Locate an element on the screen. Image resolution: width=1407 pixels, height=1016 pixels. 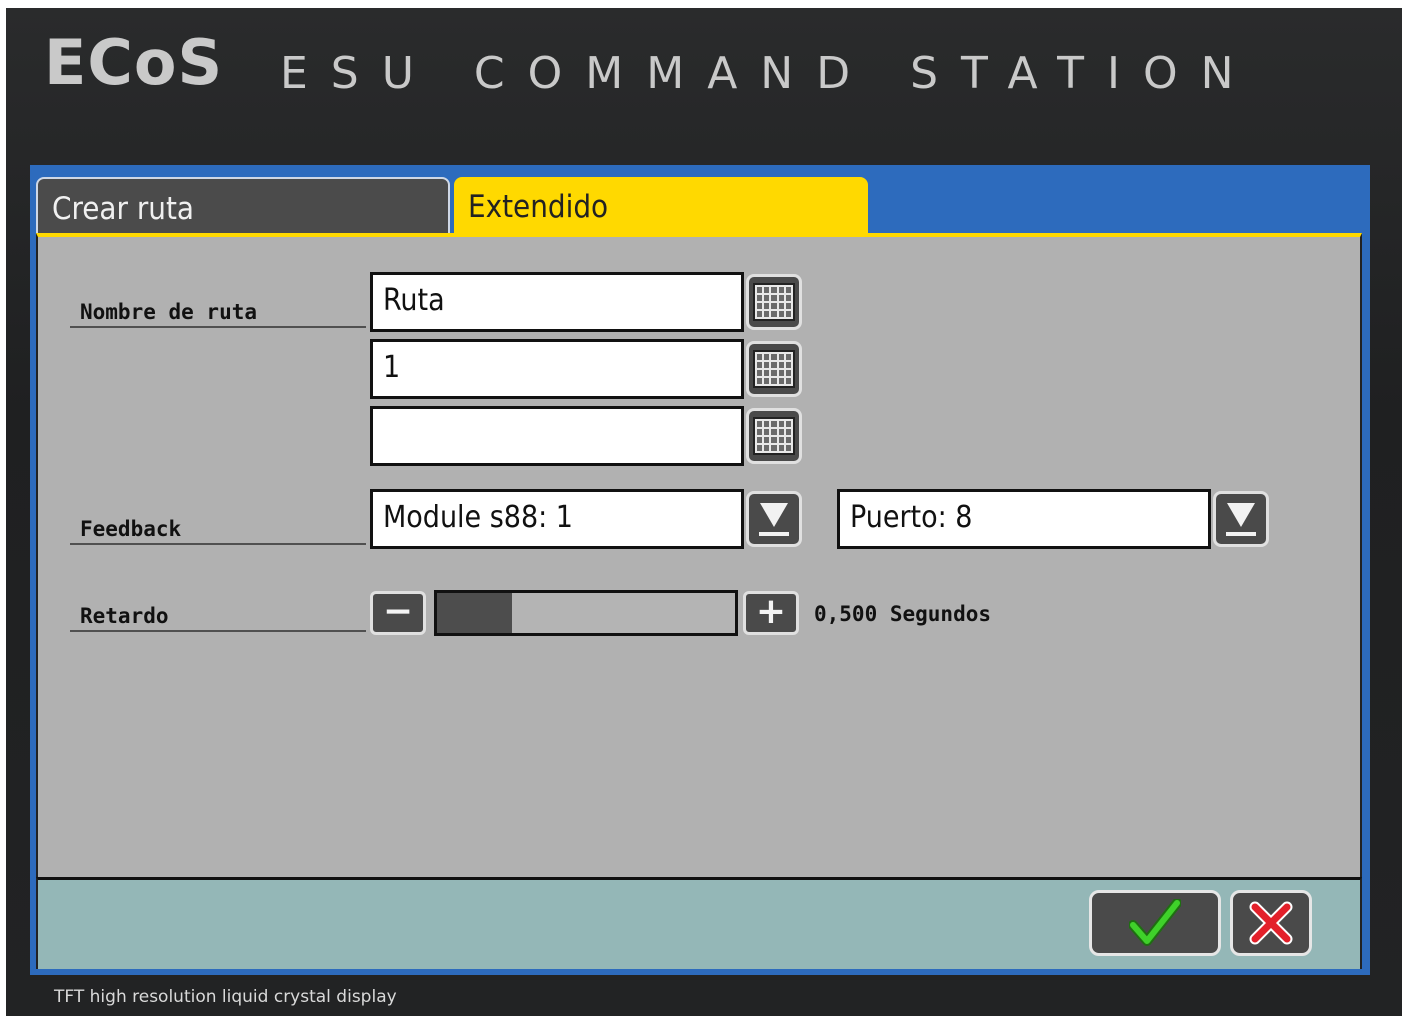
retardo-decrease-button: − is located at coordinates (398, 613).